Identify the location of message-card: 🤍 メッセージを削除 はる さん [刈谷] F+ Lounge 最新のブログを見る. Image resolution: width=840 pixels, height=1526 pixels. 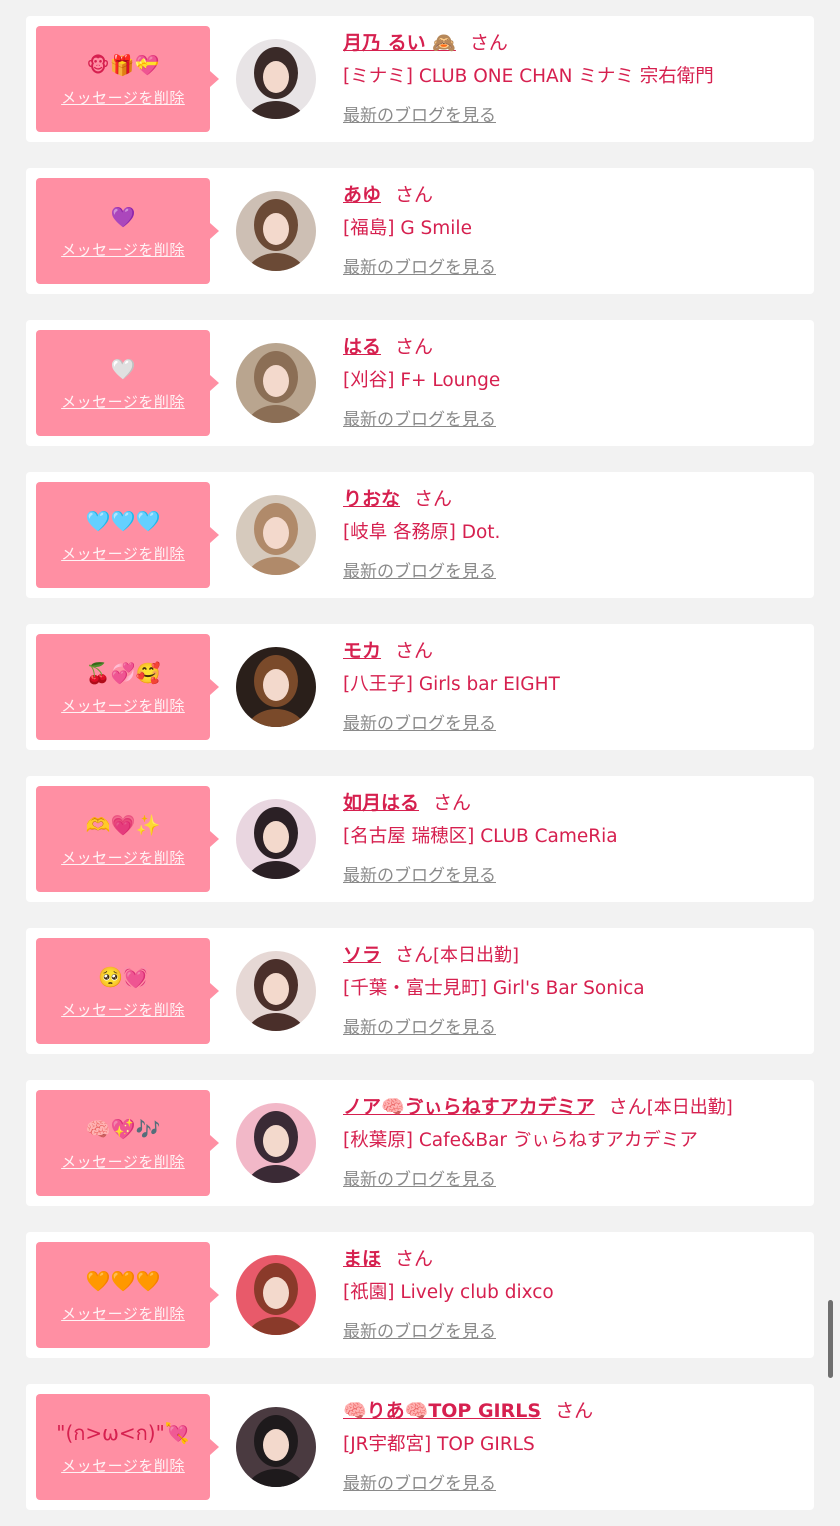
(420, 383).